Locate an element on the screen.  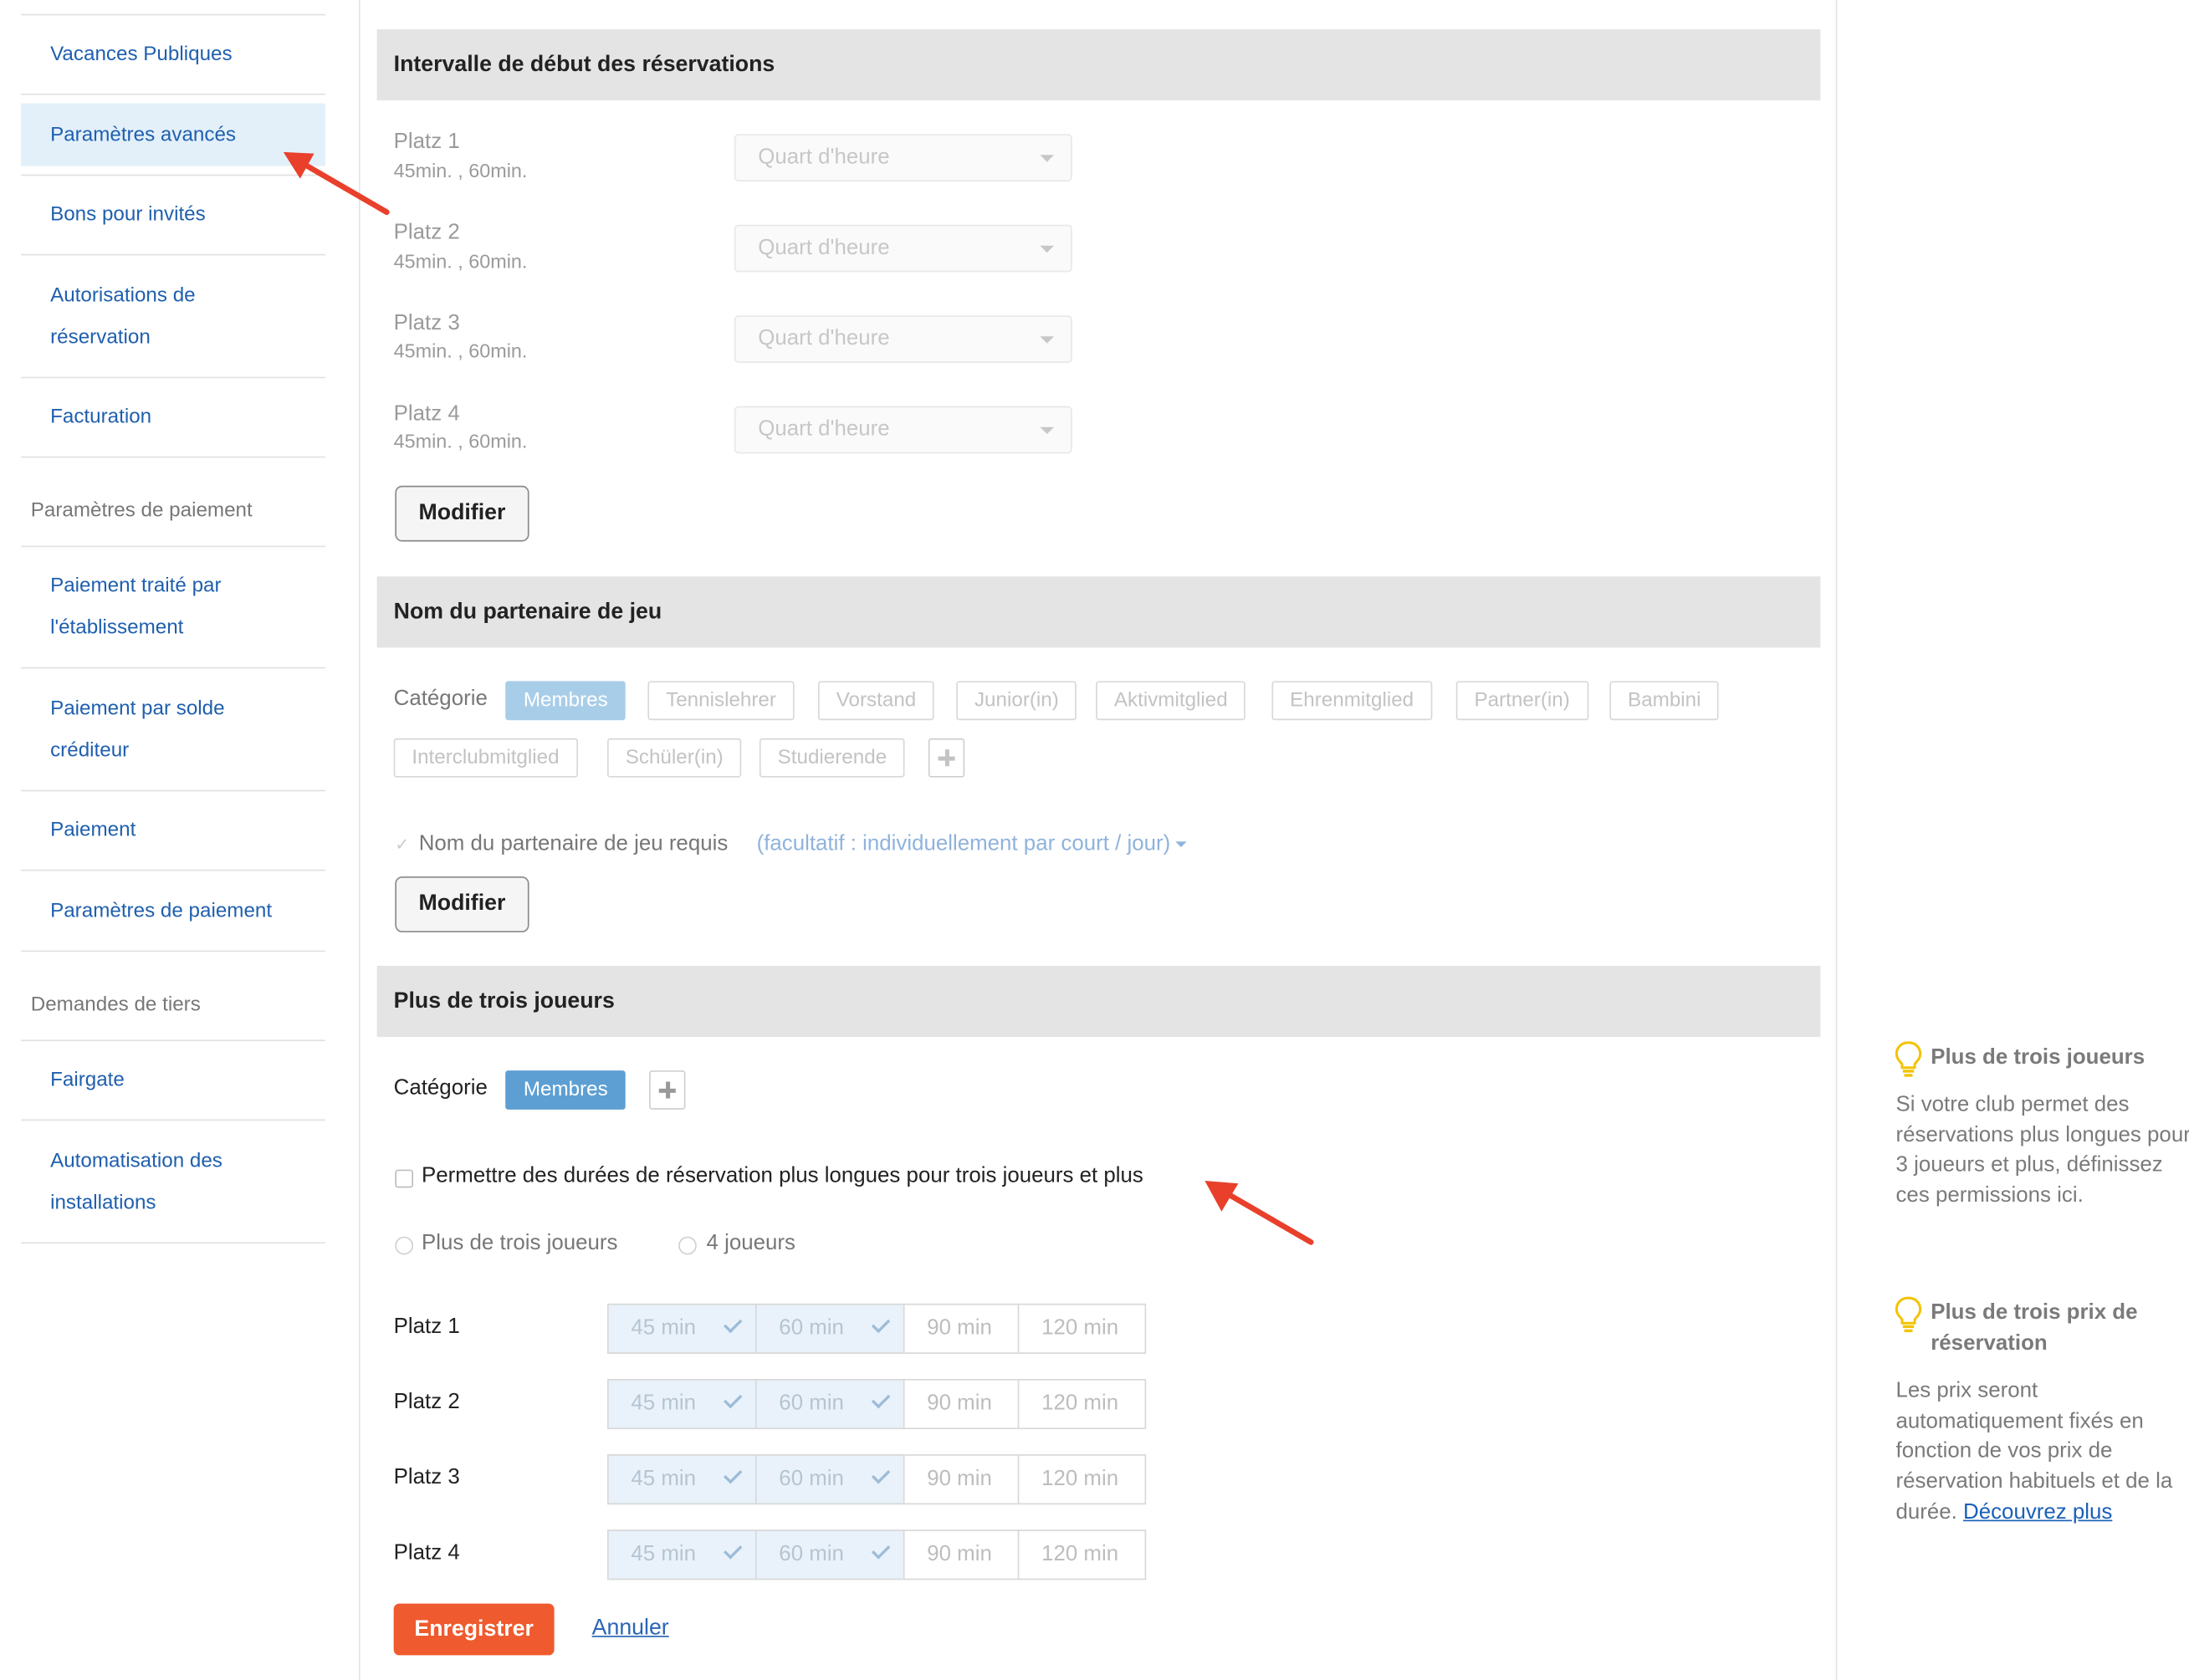
lightbulb-icon is located at coordinates (1908, 1314).